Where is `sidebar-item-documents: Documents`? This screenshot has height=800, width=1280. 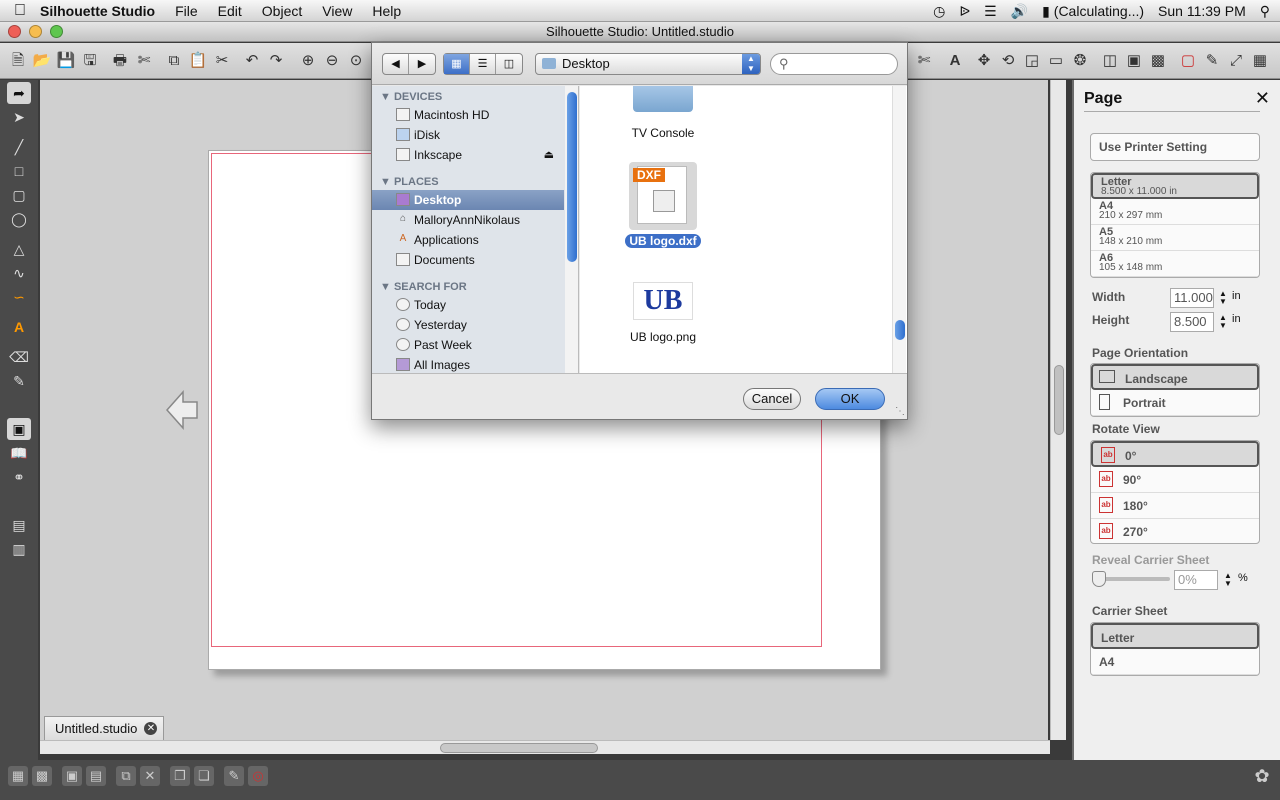
sidebar-item-documents: Documents is located at coordinates (468, 260).